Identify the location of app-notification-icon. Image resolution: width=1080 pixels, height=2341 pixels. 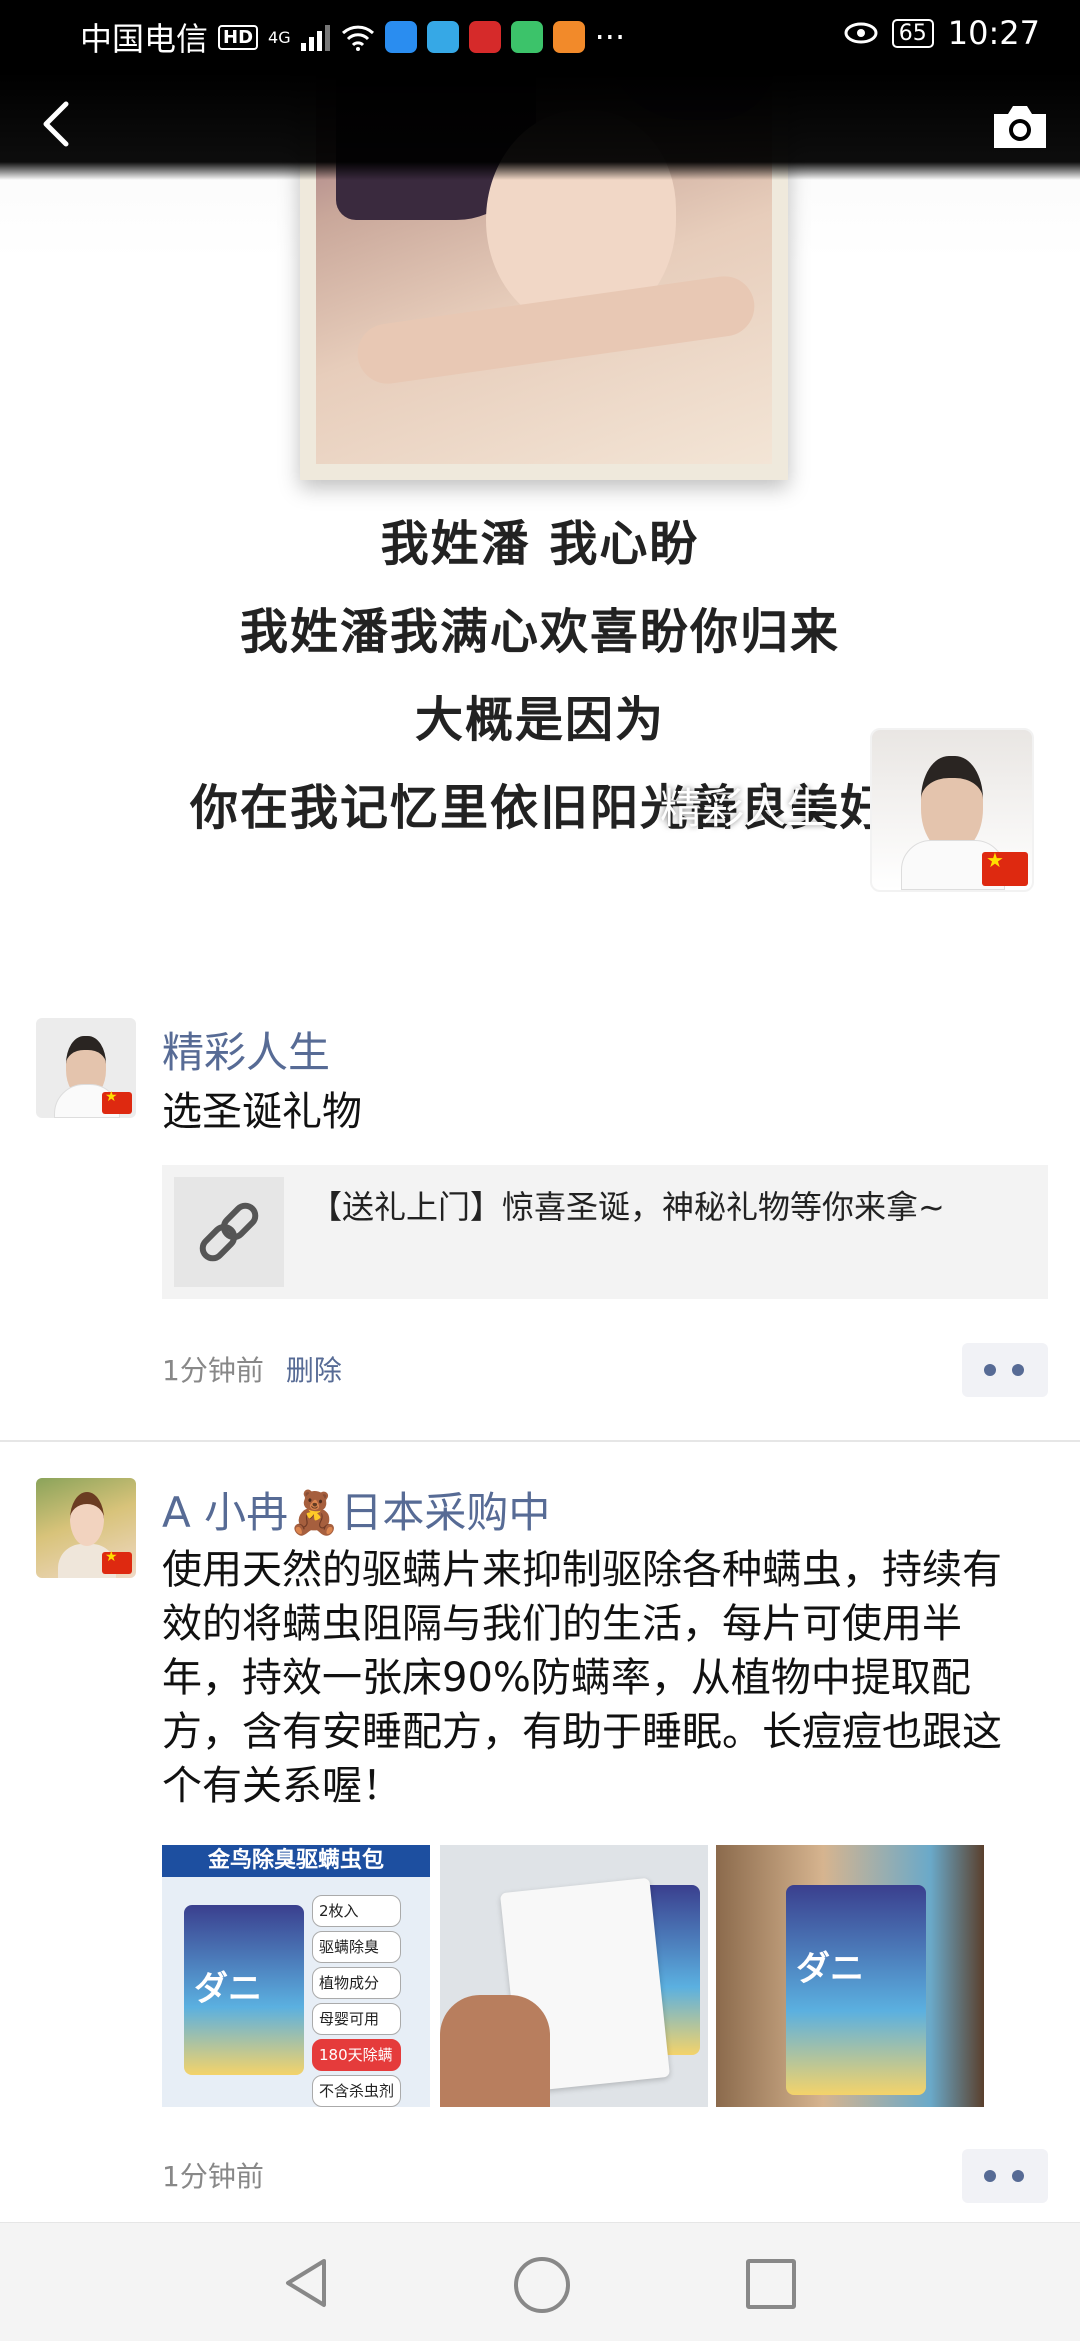
(400, 37).